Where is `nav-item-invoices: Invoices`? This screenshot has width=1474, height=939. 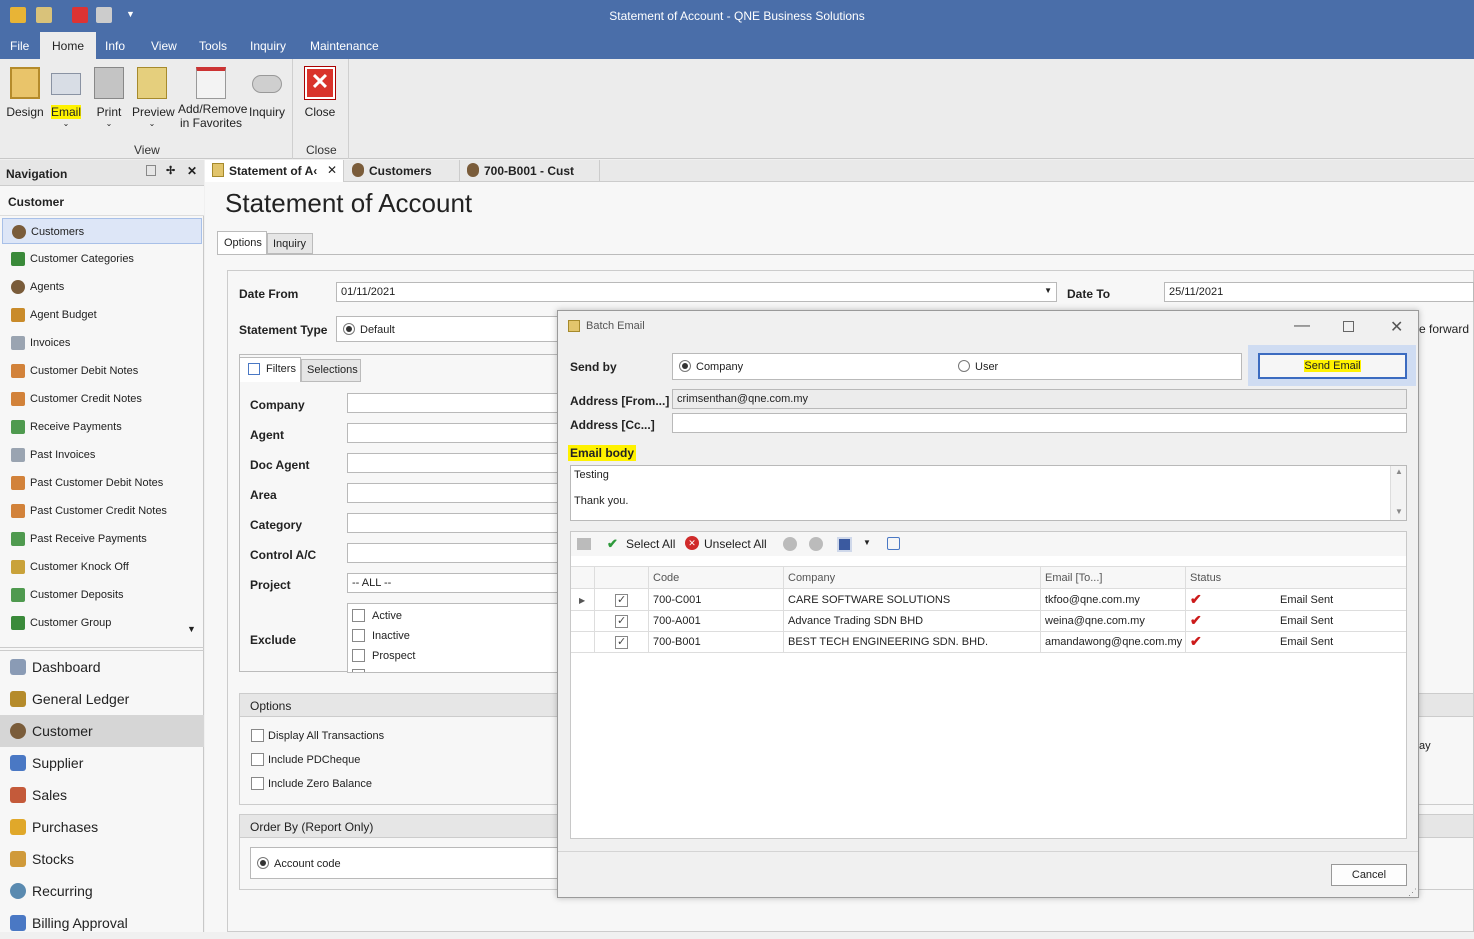
nav-item-invoices: Invoices is located at coordinates (102, 343).